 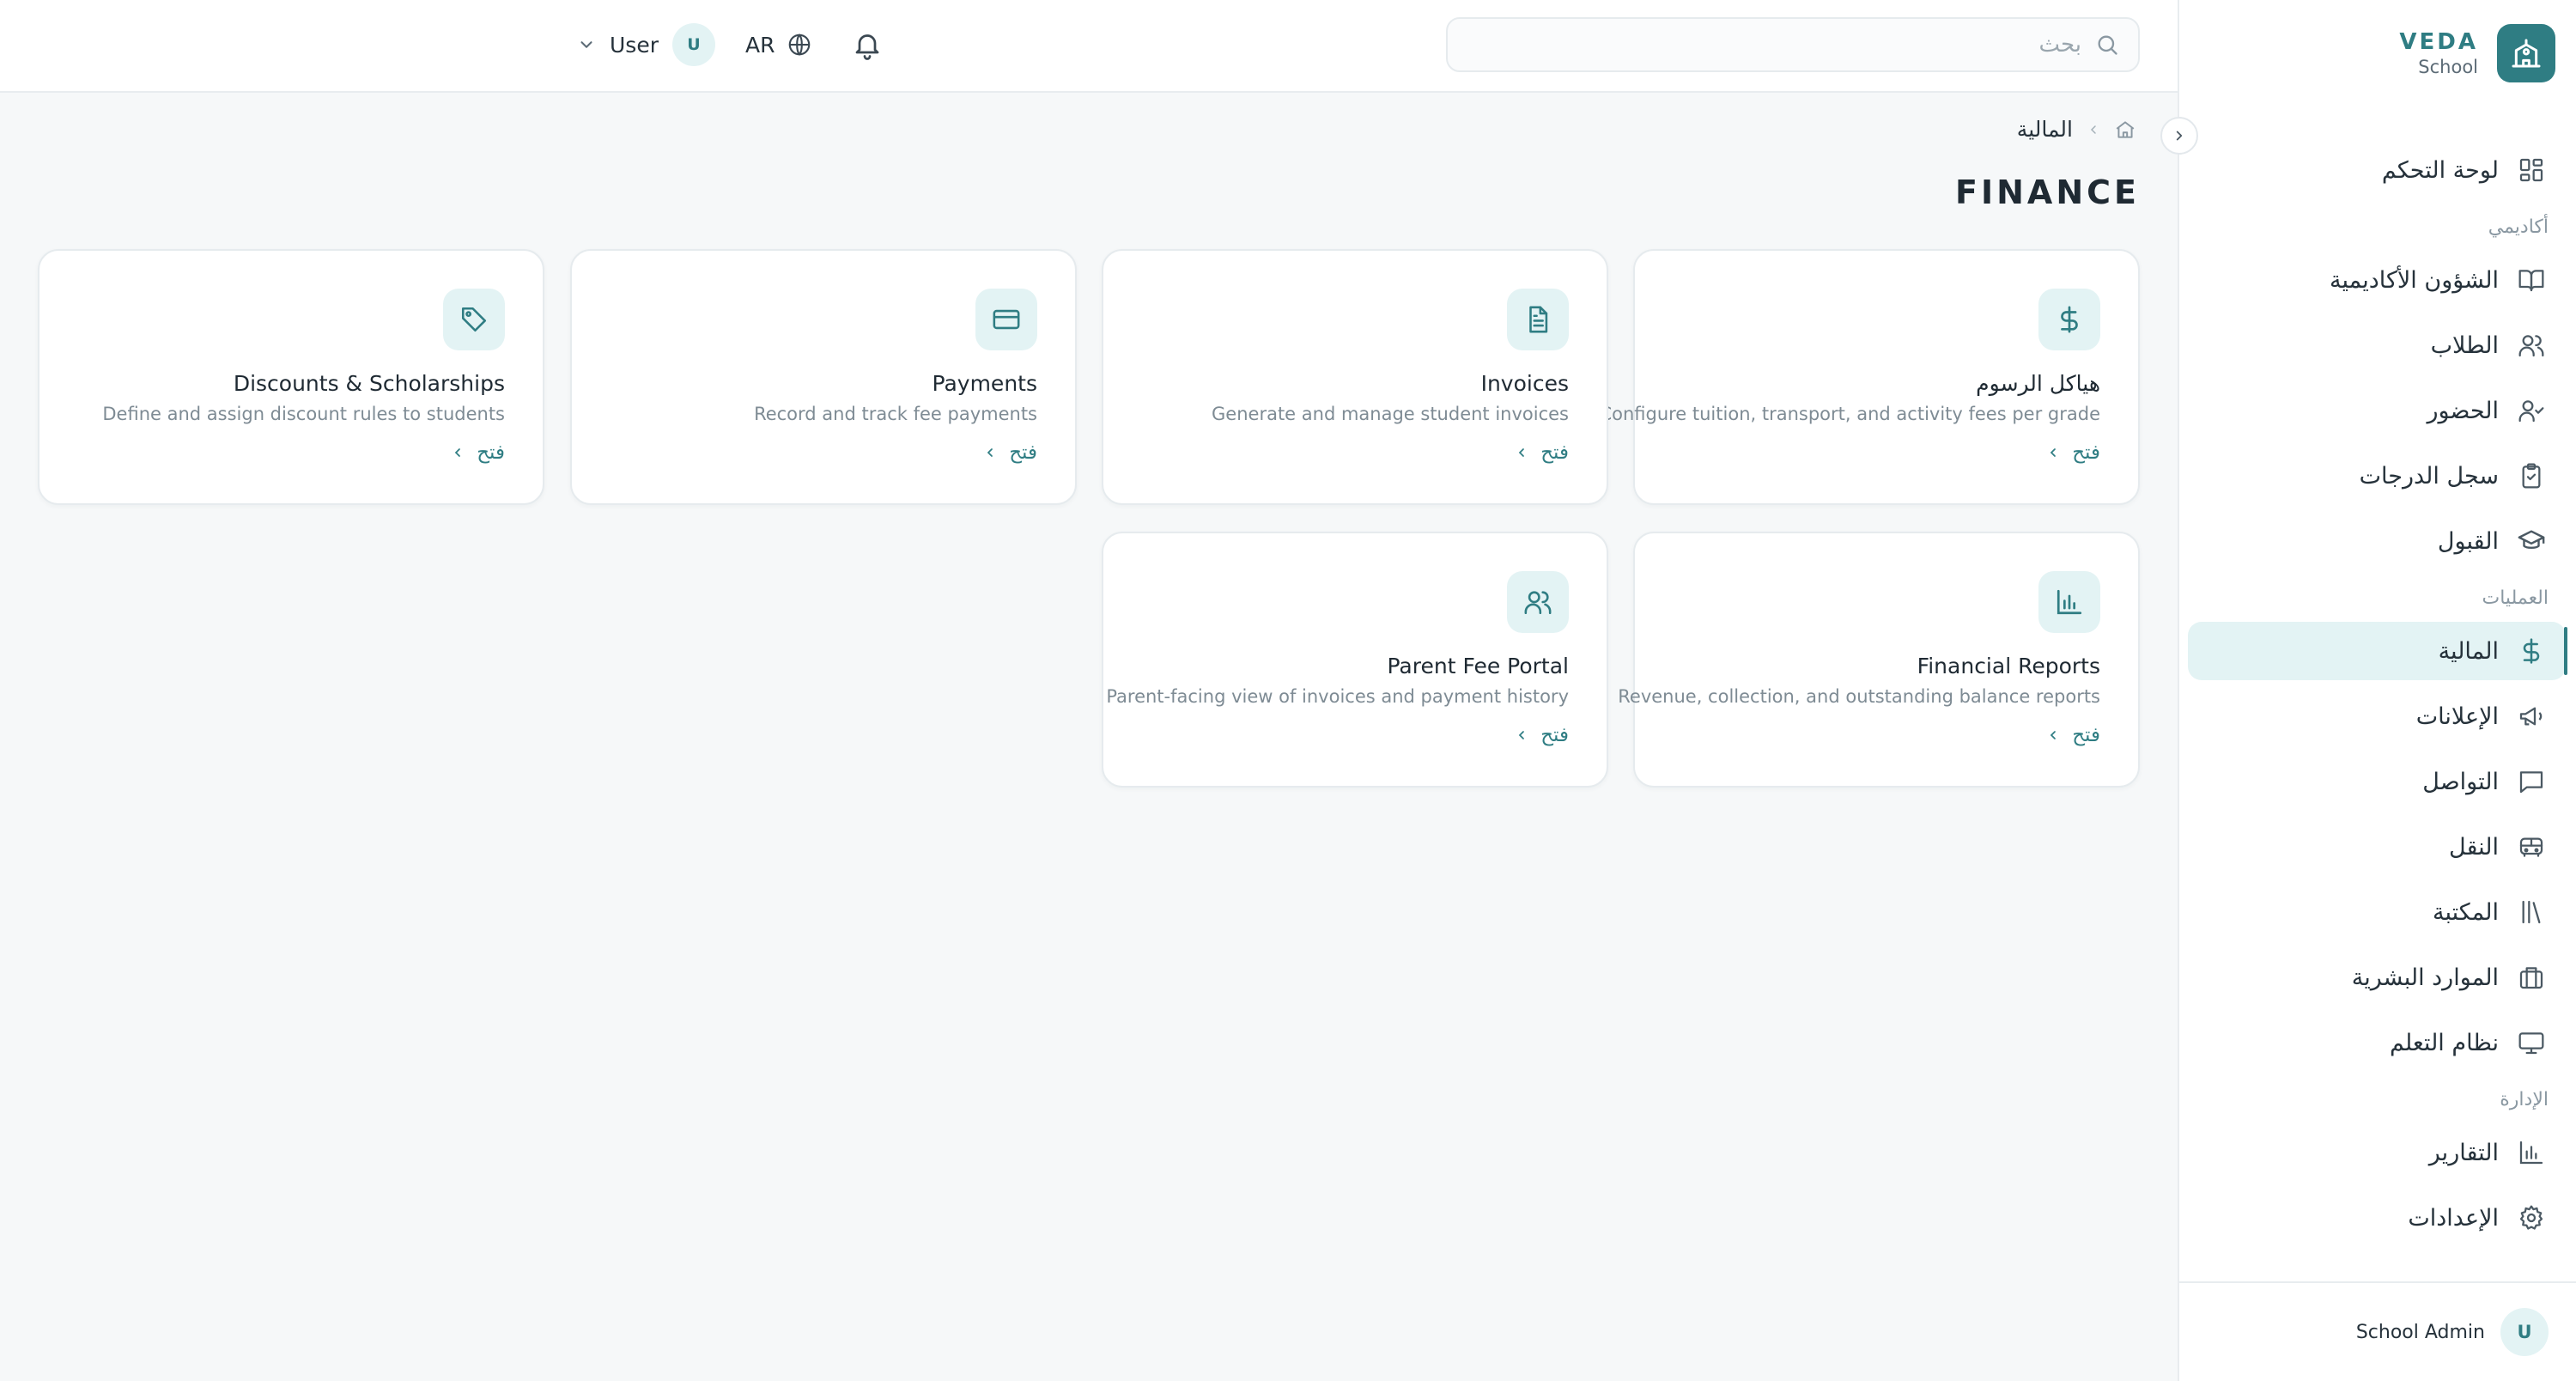 I want to click on language-label: AR, so click(x=760, y=45).